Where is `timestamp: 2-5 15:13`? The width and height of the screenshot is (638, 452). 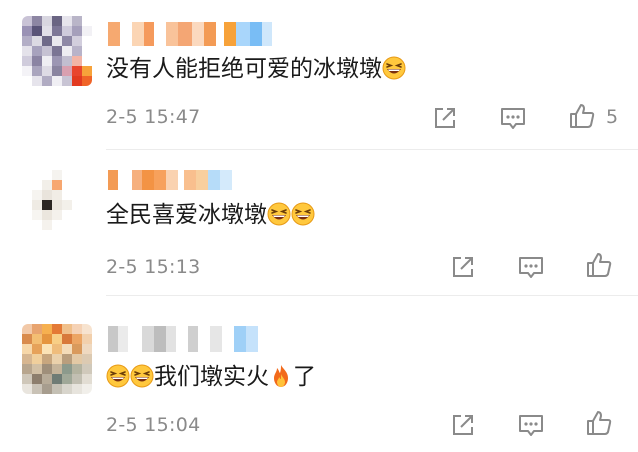 timestamp: 2-5 15:13 is located at coordinates (153, 267).